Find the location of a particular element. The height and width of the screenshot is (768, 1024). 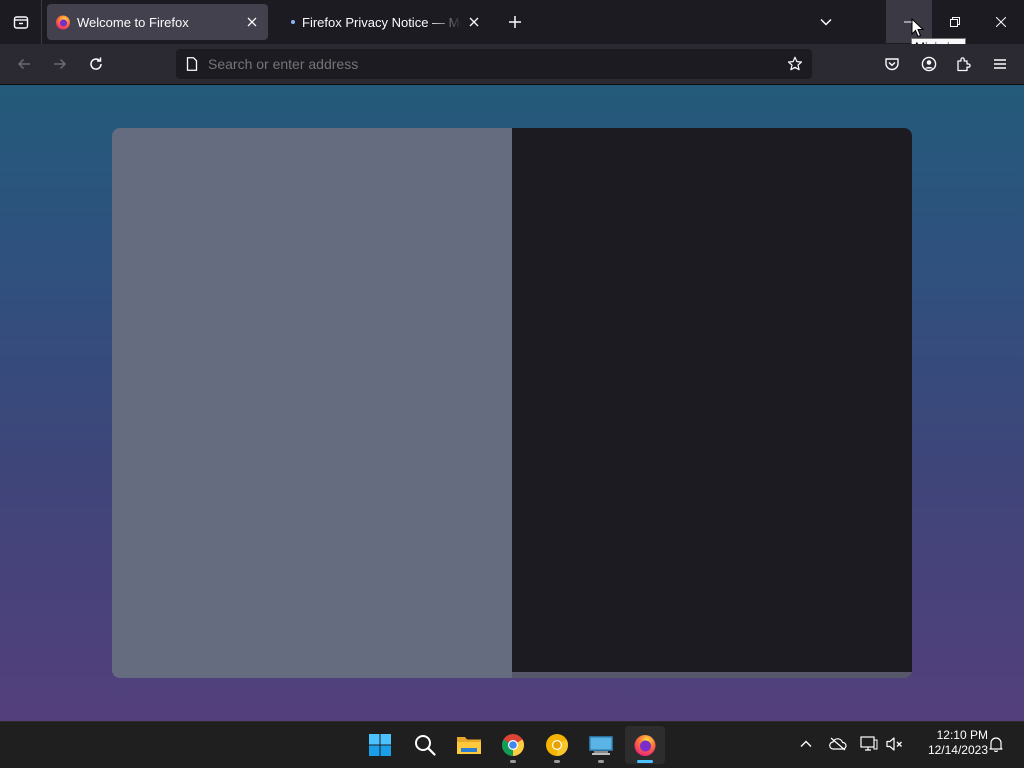

list-all-tabs-button is located at coordinates (826, 22).